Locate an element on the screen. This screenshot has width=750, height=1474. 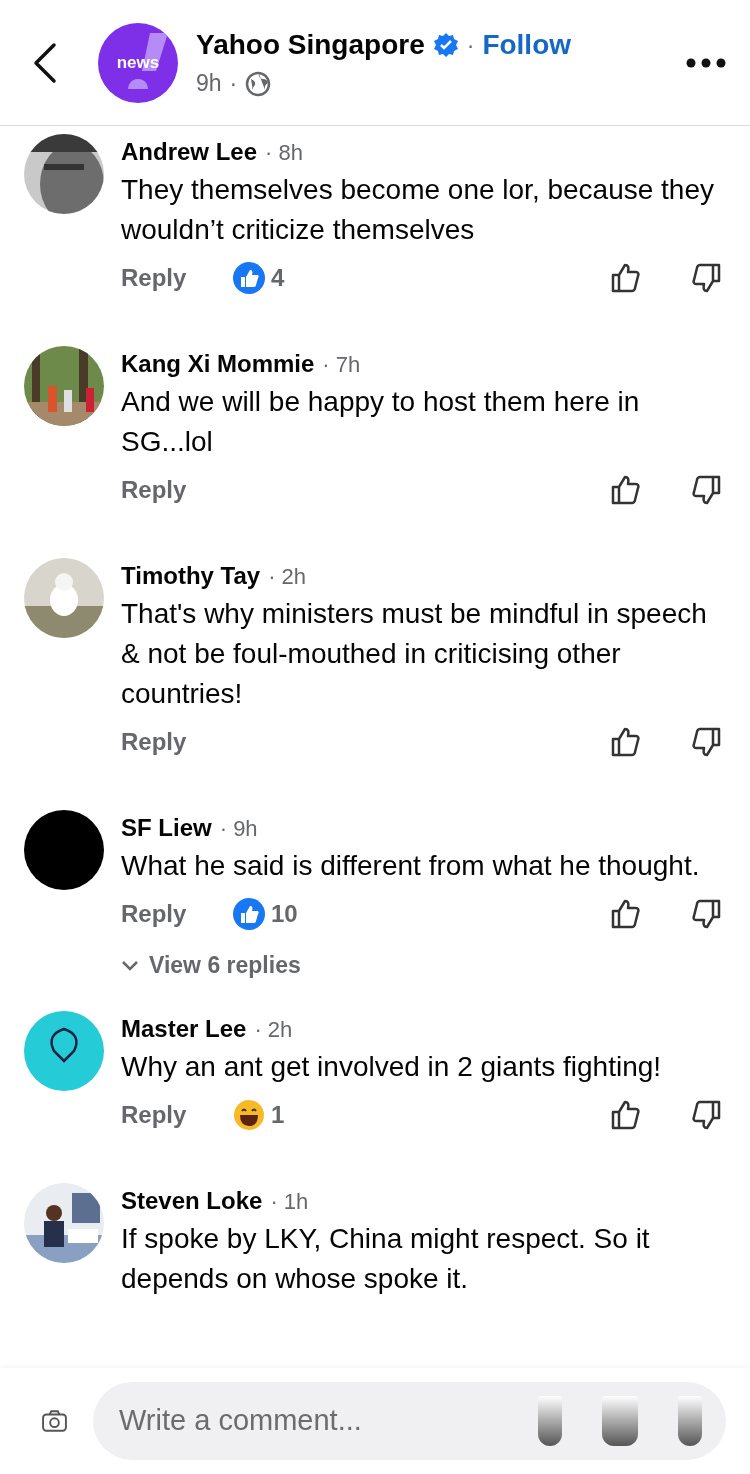
chevron-down-icon is located at coordinates (130, 965).